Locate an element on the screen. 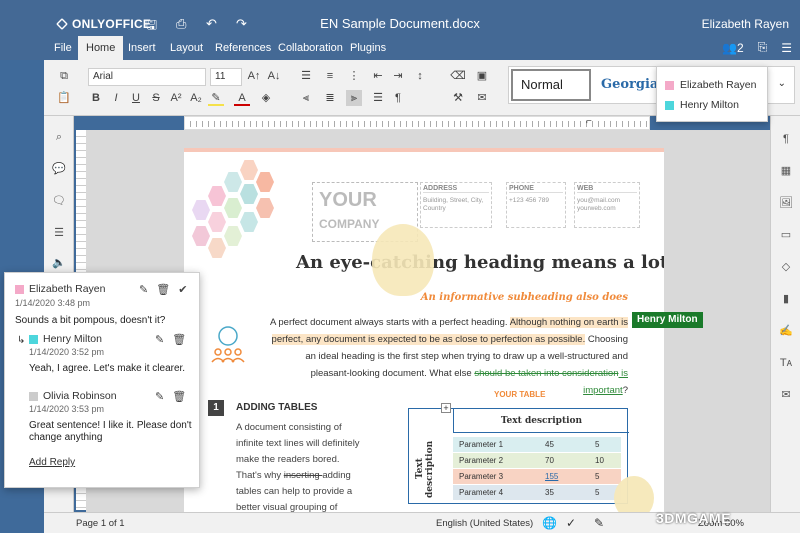 This screenshot has width=800, height=533. font-size-select: 11 is located at coordinates (226, 77).